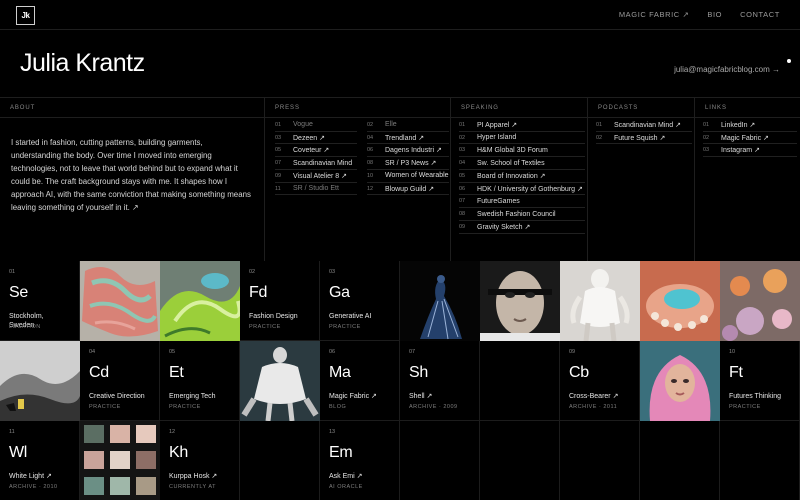 This screenshot has width=800, height=500. Describe the element at coordinates (360, 460) in the screenshot. I see `element-tile-em: 13 Em Ask Emi ↗ AI ORACLE` at that location.